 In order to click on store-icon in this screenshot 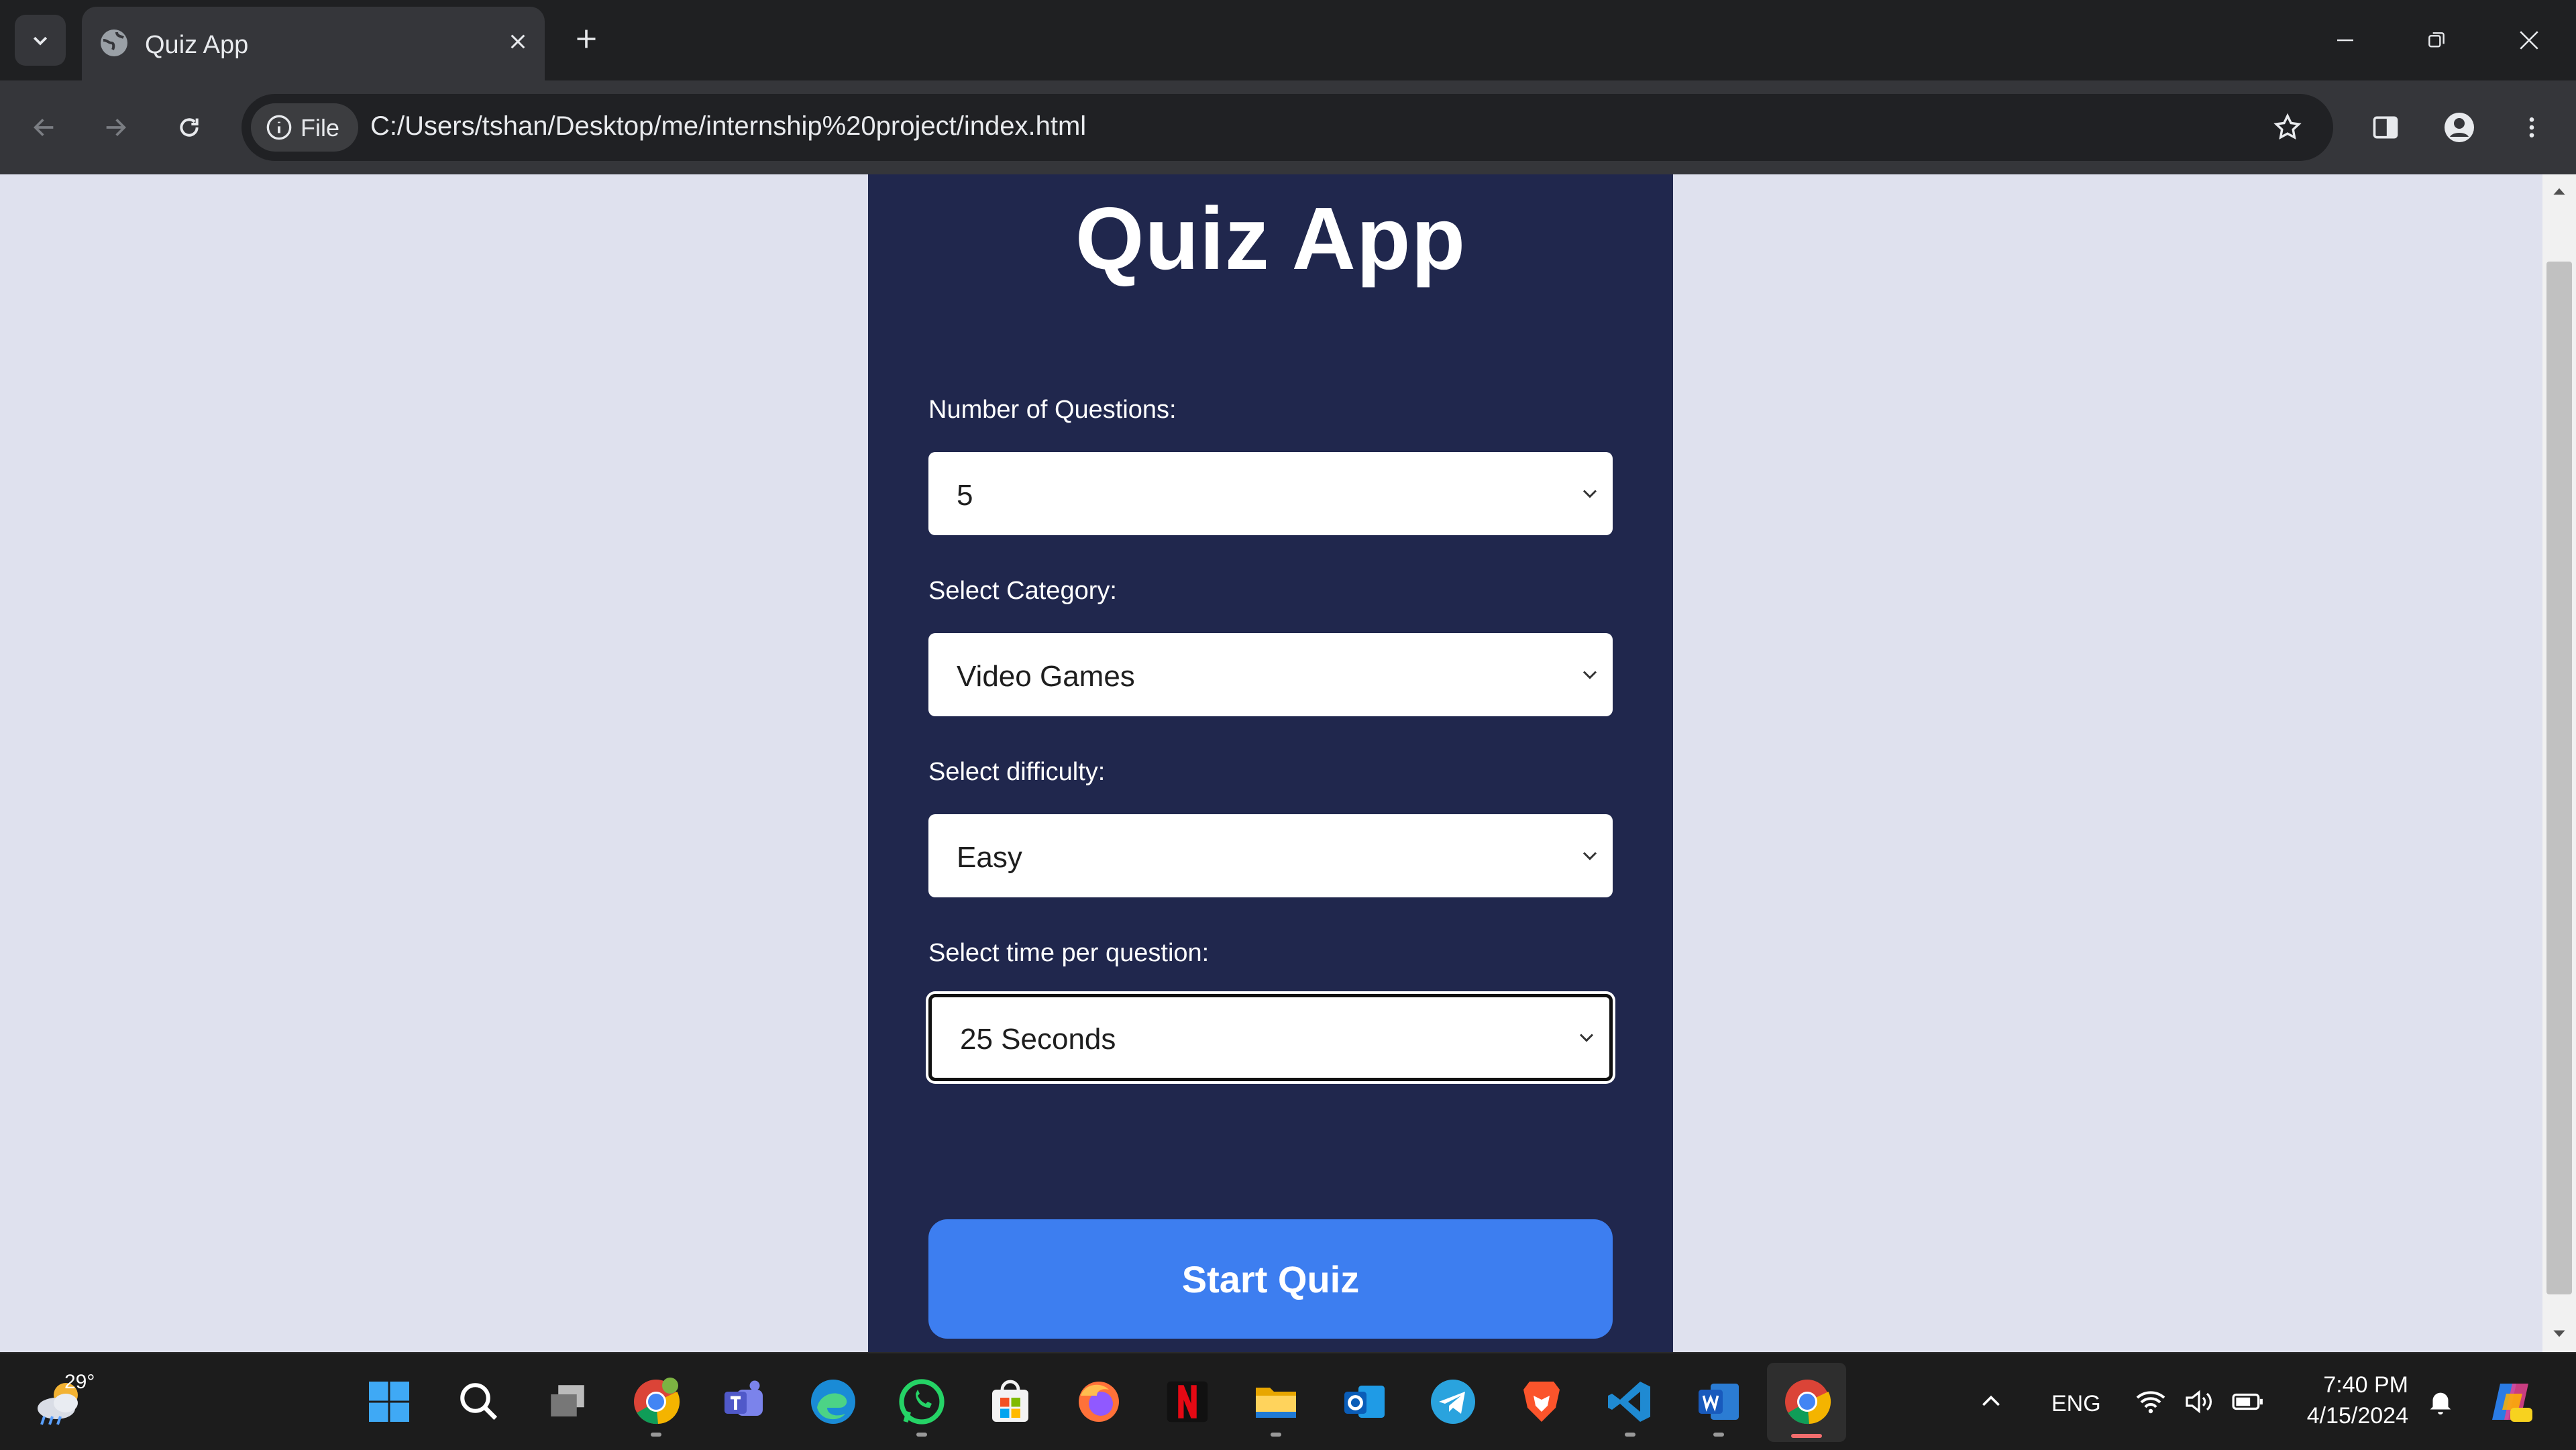, I will do `click(1010, 1402)`.